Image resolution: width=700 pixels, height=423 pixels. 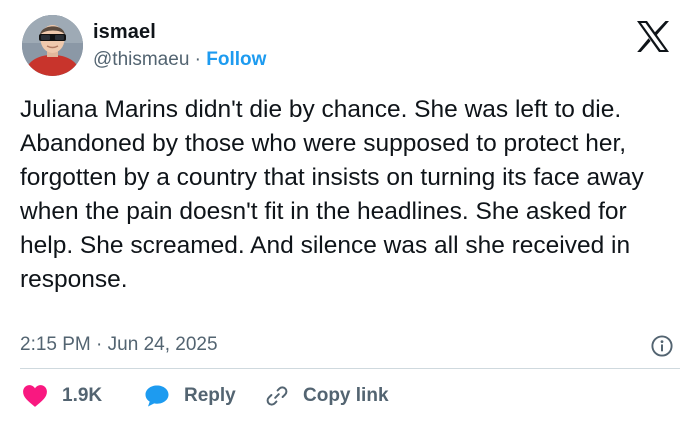 I want to click on tweet-time: 2:15 PM, so click(x=55, y=344).